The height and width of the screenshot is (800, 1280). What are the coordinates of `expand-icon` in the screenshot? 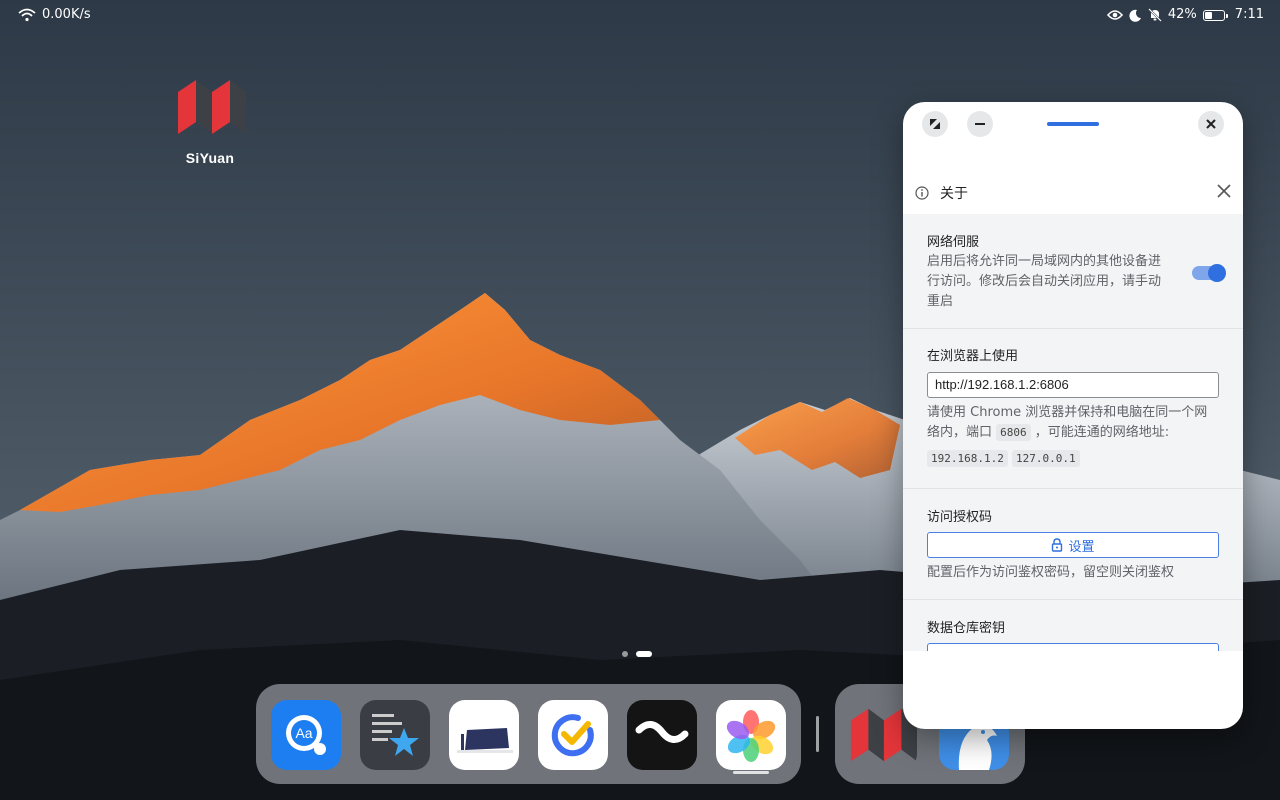 It's located at (935, 124).